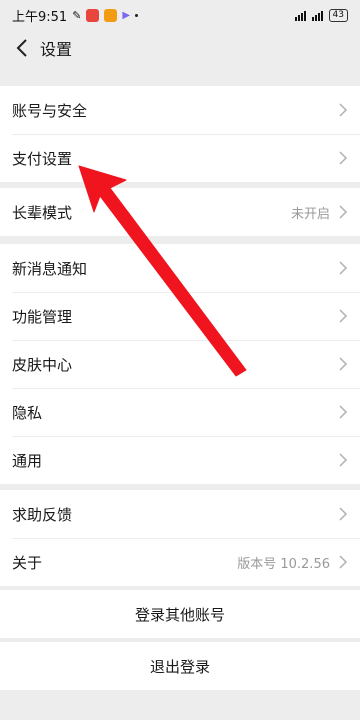 The width and height of the screenshot is (360, 720). What do you see at coordinates (180, 412) in the screenshot?
I see `settings-item-privacy: 隐私` at bounding box center [180, 412].